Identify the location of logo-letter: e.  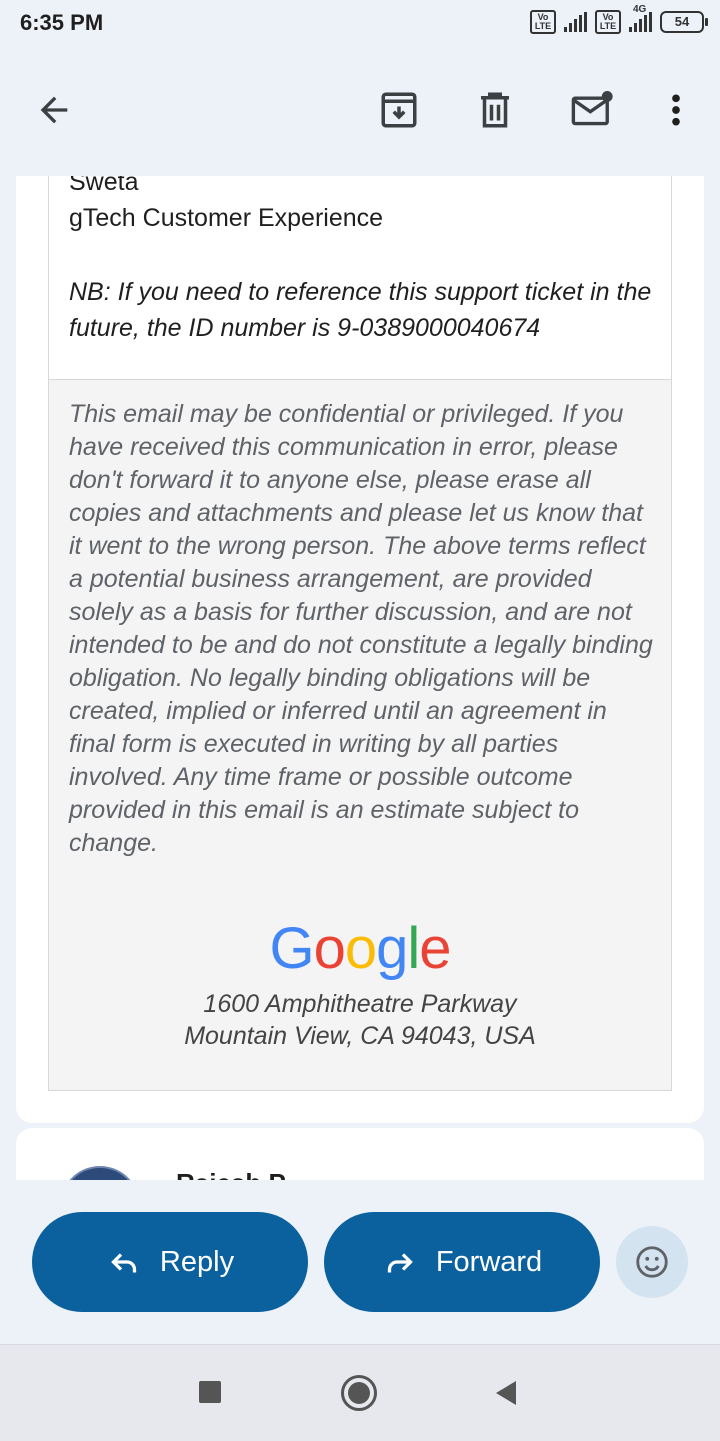
(435, 948).